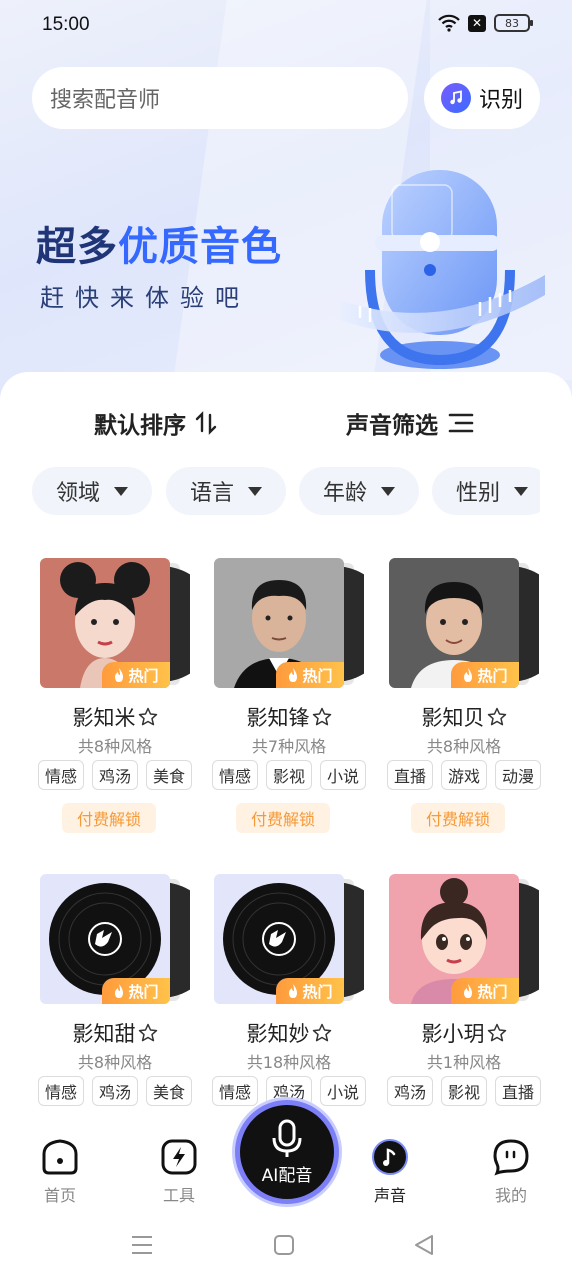 The height and width of the screenshot is (1280, 572). I want to click on voice-name-row: 影小玥, so click(464, 1033).